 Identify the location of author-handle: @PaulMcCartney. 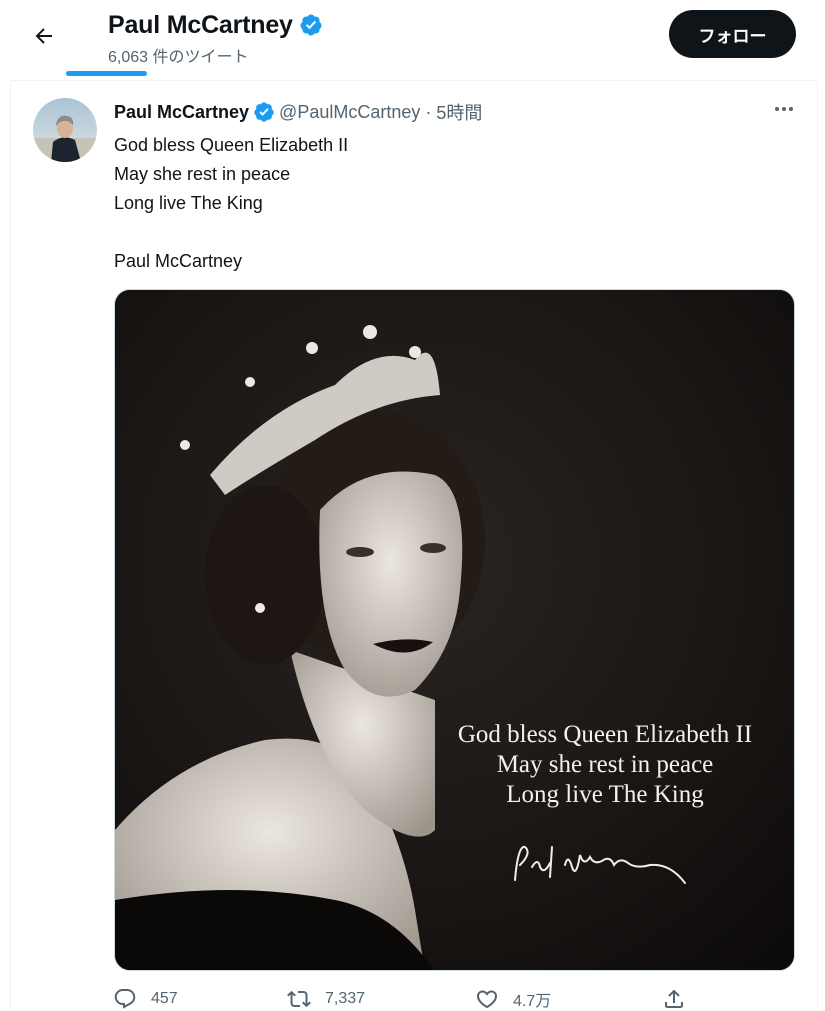
(349, 112).